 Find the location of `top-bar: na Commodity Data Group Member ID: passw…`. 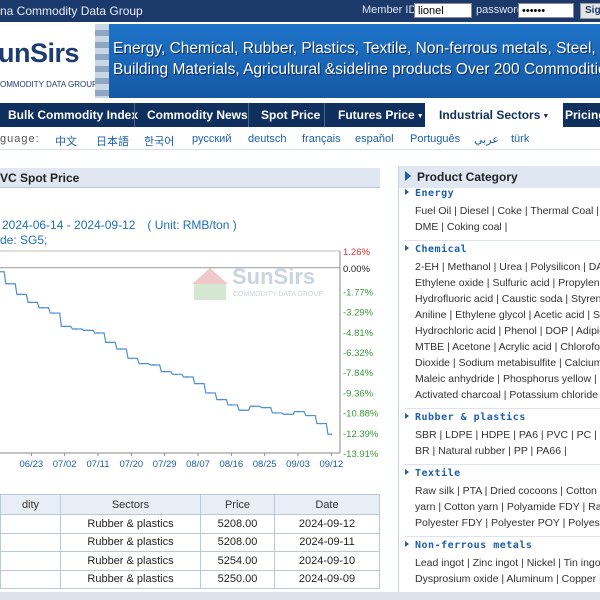

top-bar: na Commodity Data Group Member ID: passw… is located at coordinates (300, 11).